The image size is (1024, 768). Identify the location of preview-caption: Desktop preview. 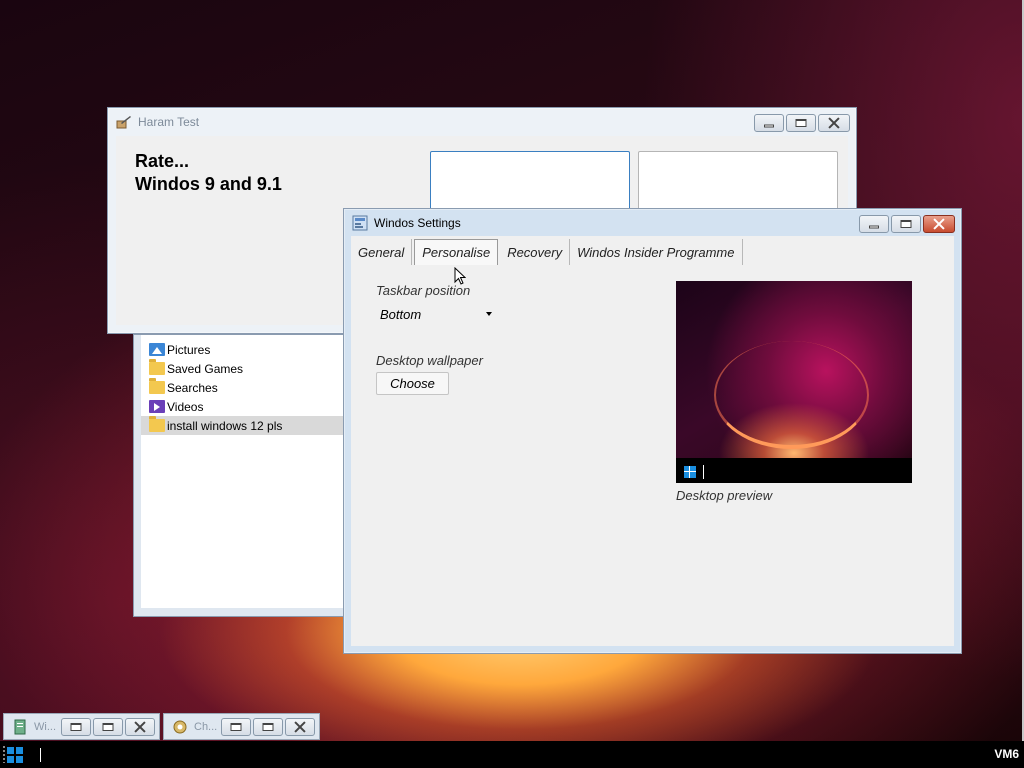
(724, 495).